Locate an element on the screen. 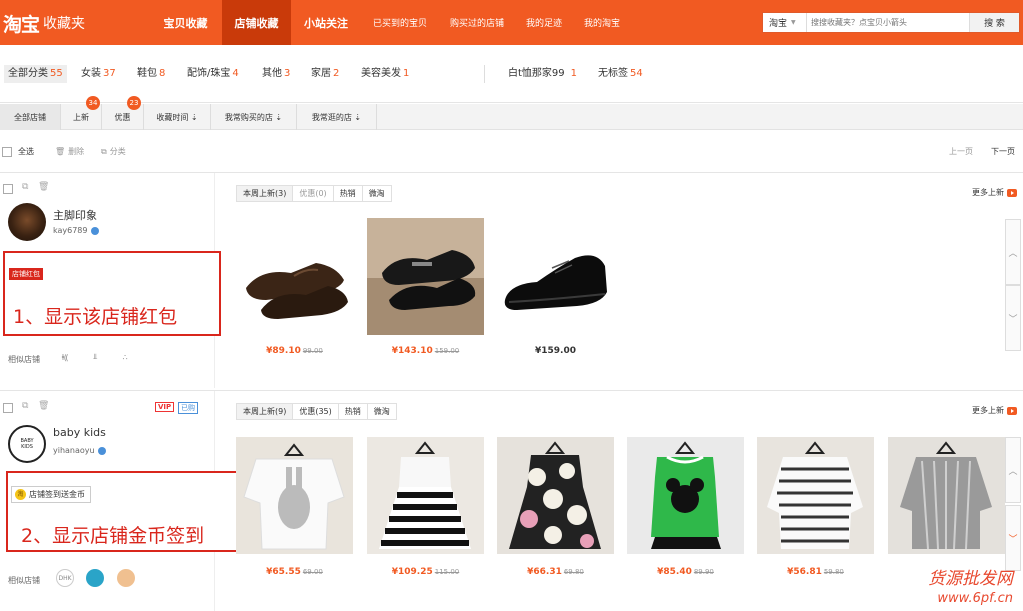 This screenshot has height=611, width=1023. product-price: ¥159.00 is located at coordinates (555, 351).